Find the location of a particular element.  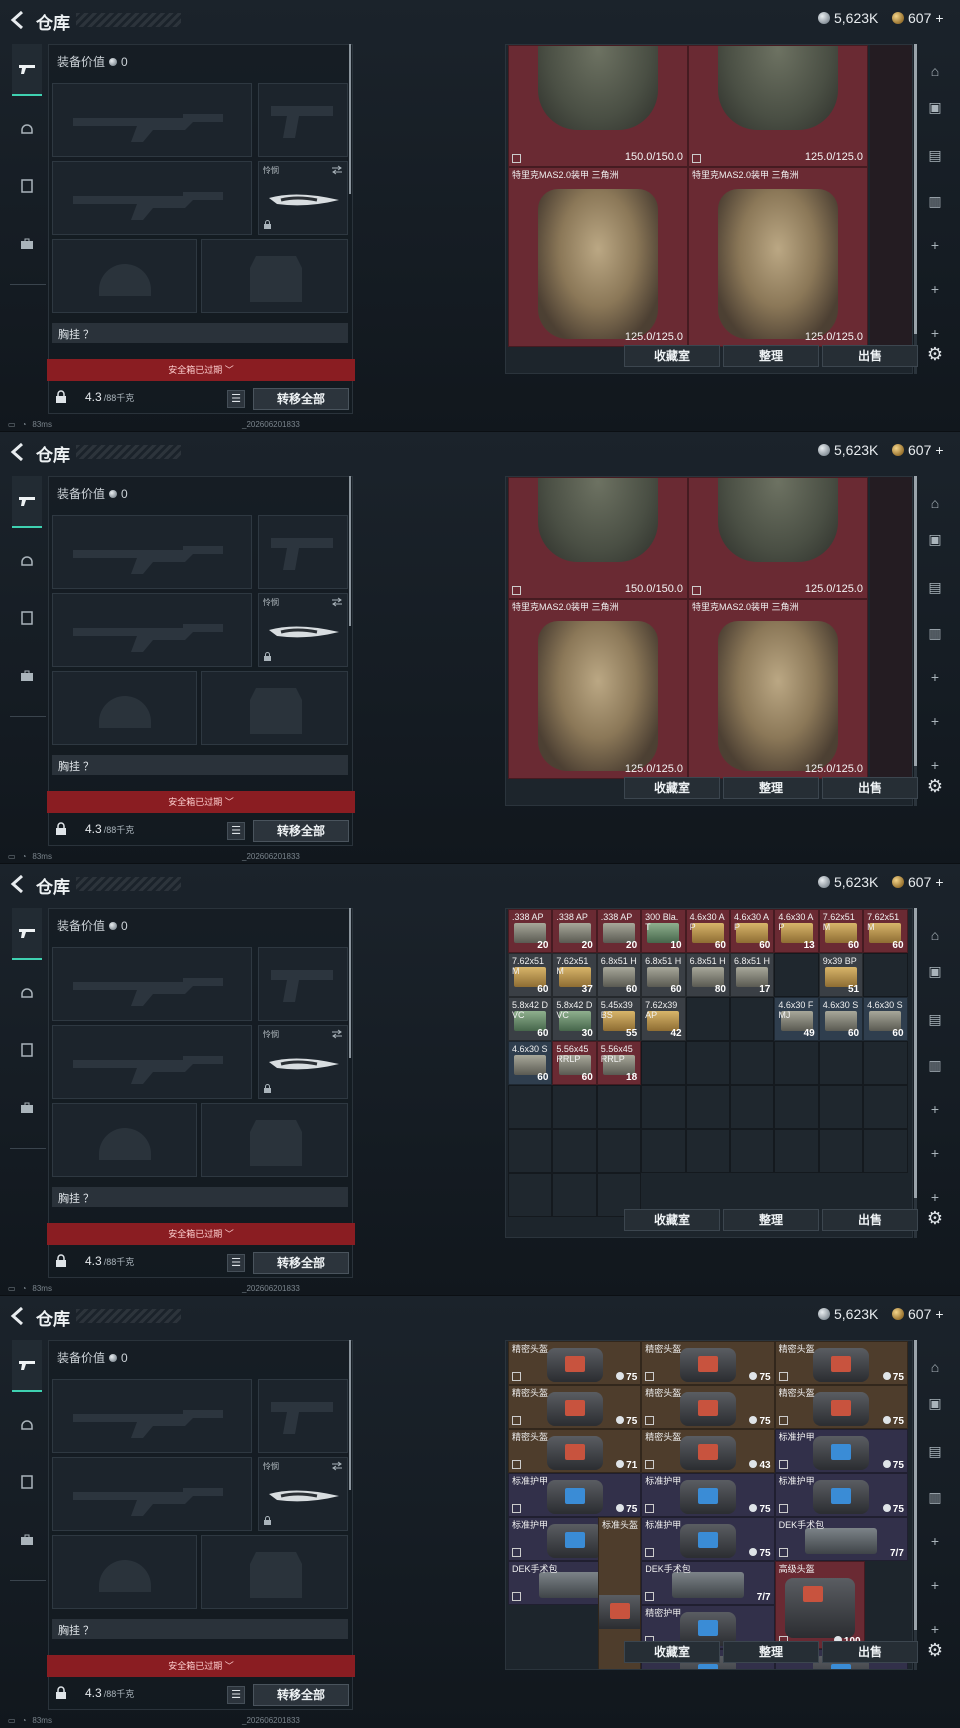

ammo-item: 5.56x45 RRLP 60 is located at coordinates (574, 1063).